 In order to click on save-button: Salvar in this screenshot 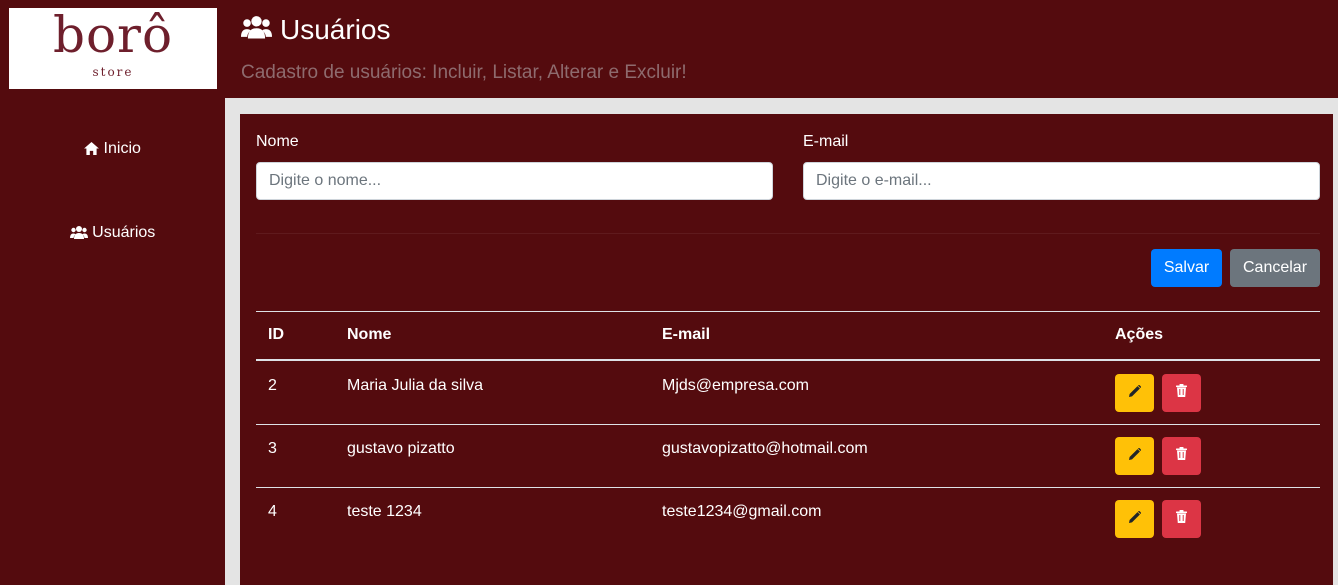, I will do `click(1186, 268)`.